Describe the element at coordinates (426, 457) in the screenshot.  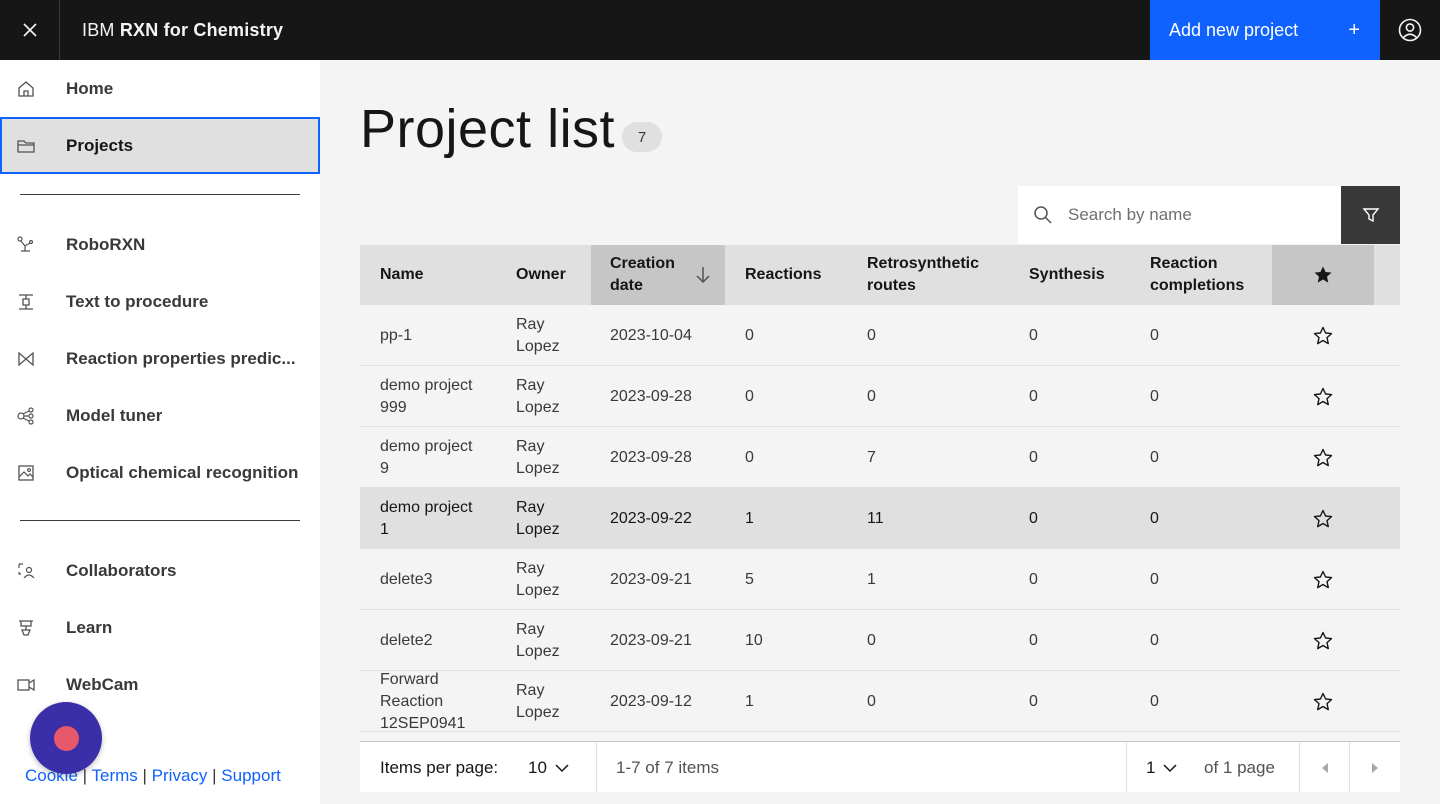
I see `cell-text: demo project 9` at that location.